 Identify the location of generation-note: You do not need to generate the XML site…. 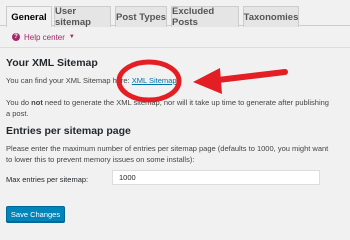
(176, 108).